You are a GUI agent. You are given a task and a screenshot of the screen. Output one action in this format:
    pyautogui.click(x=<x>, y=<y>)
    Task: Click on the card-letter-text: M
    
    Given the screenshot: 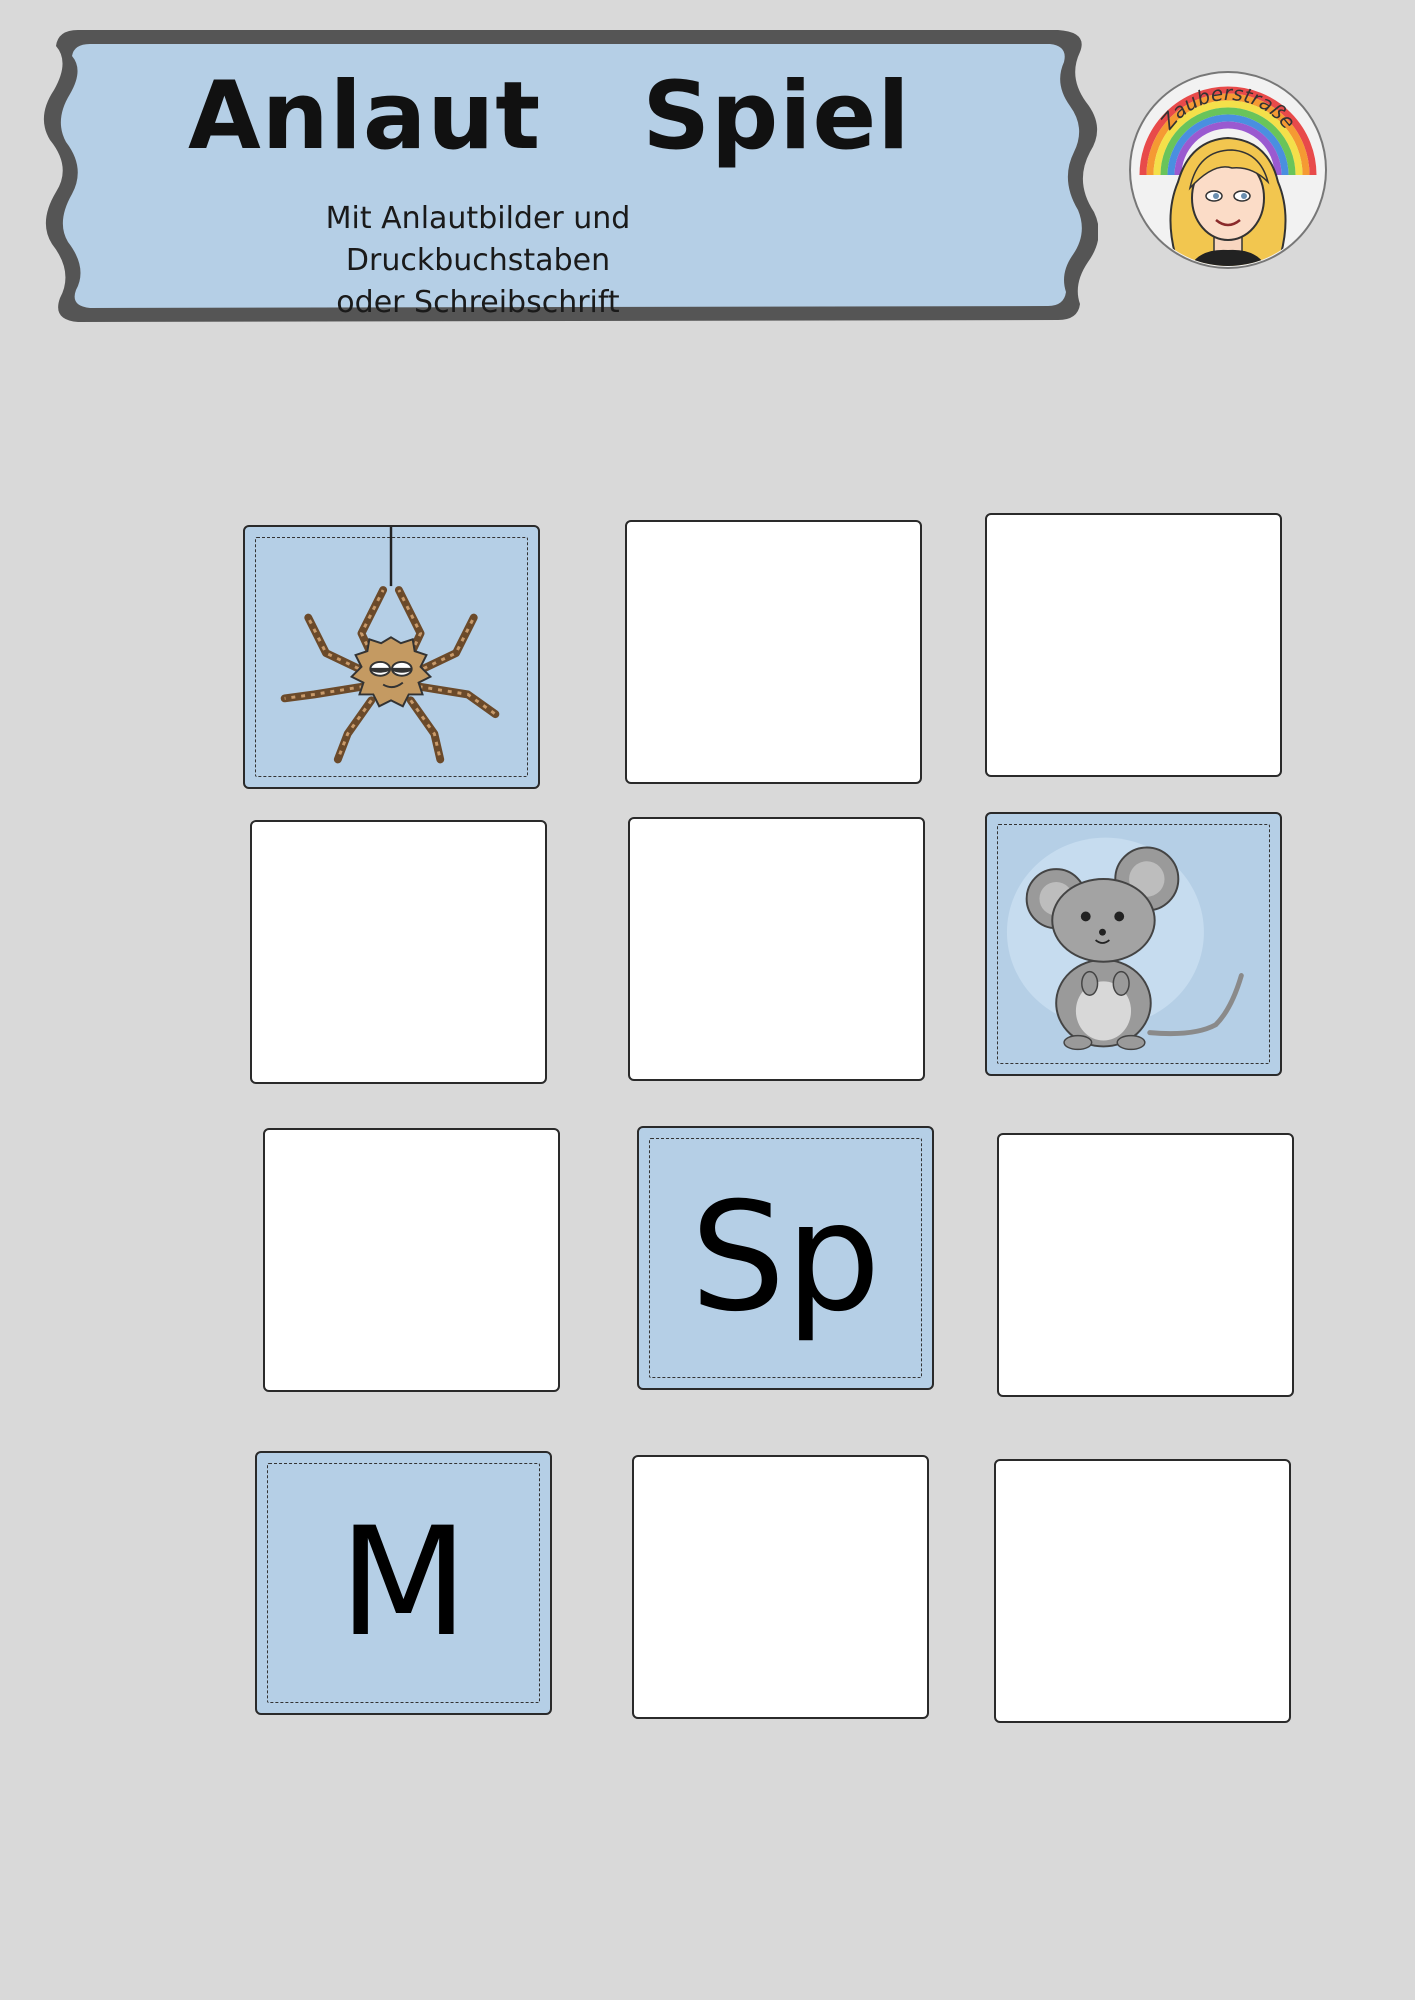 What is the action you would take?
    pyautogui.click(x=403, y=1583)
    